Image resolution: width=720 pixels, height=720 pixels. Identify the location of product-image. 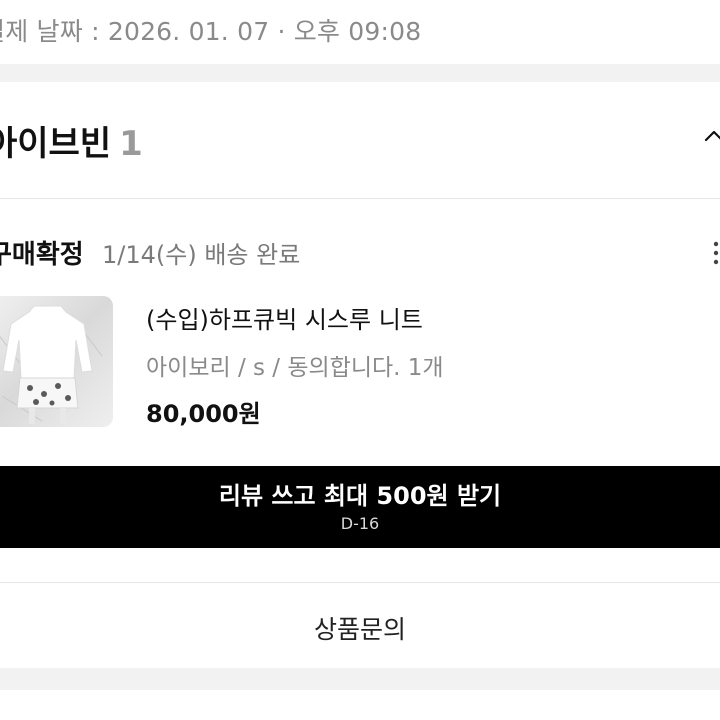
(56, 361).